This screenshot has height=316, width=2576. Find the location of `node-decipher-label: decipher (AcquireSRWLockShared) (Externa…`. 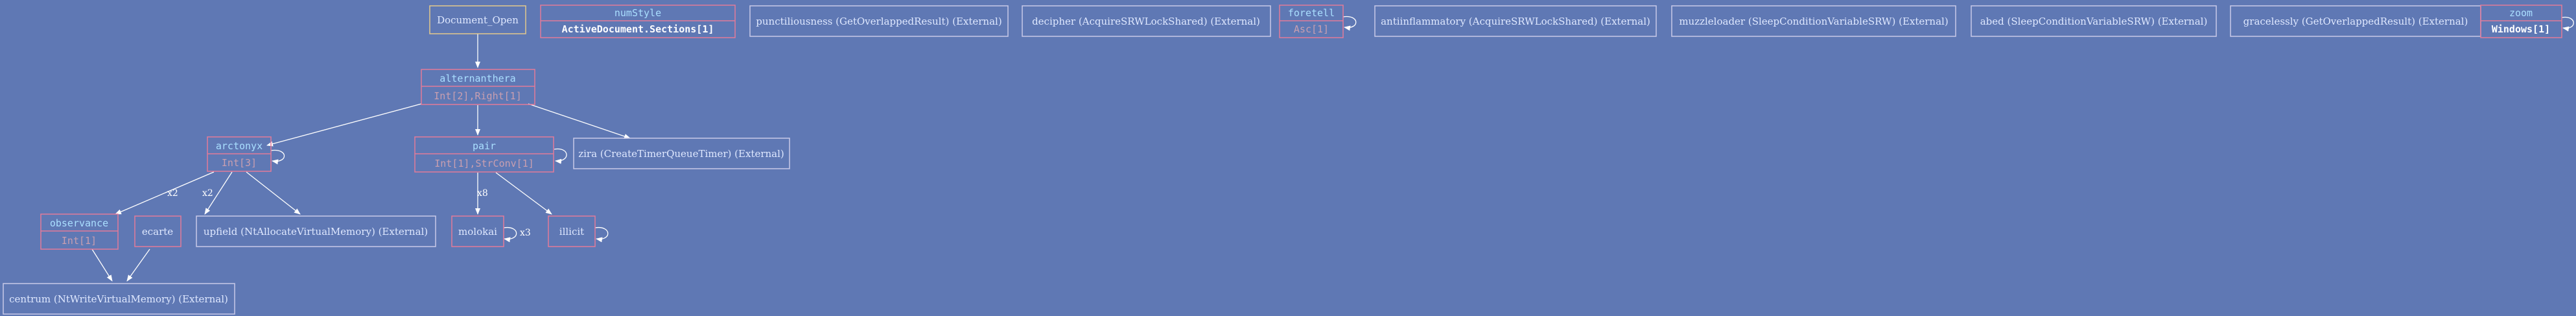

node-decipher-label: decipher (AcquireSRWLockShared) (Externa… is located at coordinates (1146, 21).